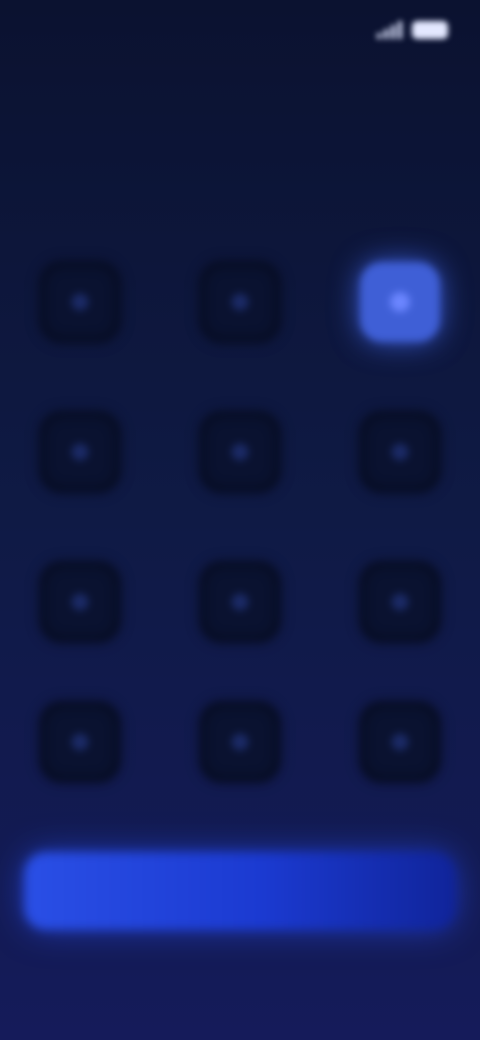 This screenshot has width=480, height=1040. I want to click on status-bar, so click(240, 30).